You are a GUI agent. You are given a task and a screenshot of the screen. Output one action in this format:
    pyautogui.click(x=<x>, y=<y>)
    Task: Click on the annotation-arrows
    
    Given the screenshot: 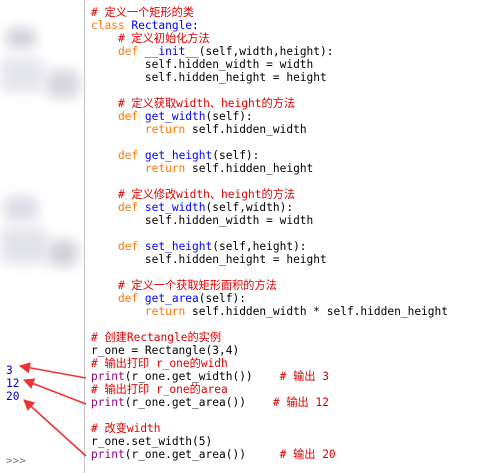 What is the action you would take?
    pyautogui.click(x=52, y=409)
    